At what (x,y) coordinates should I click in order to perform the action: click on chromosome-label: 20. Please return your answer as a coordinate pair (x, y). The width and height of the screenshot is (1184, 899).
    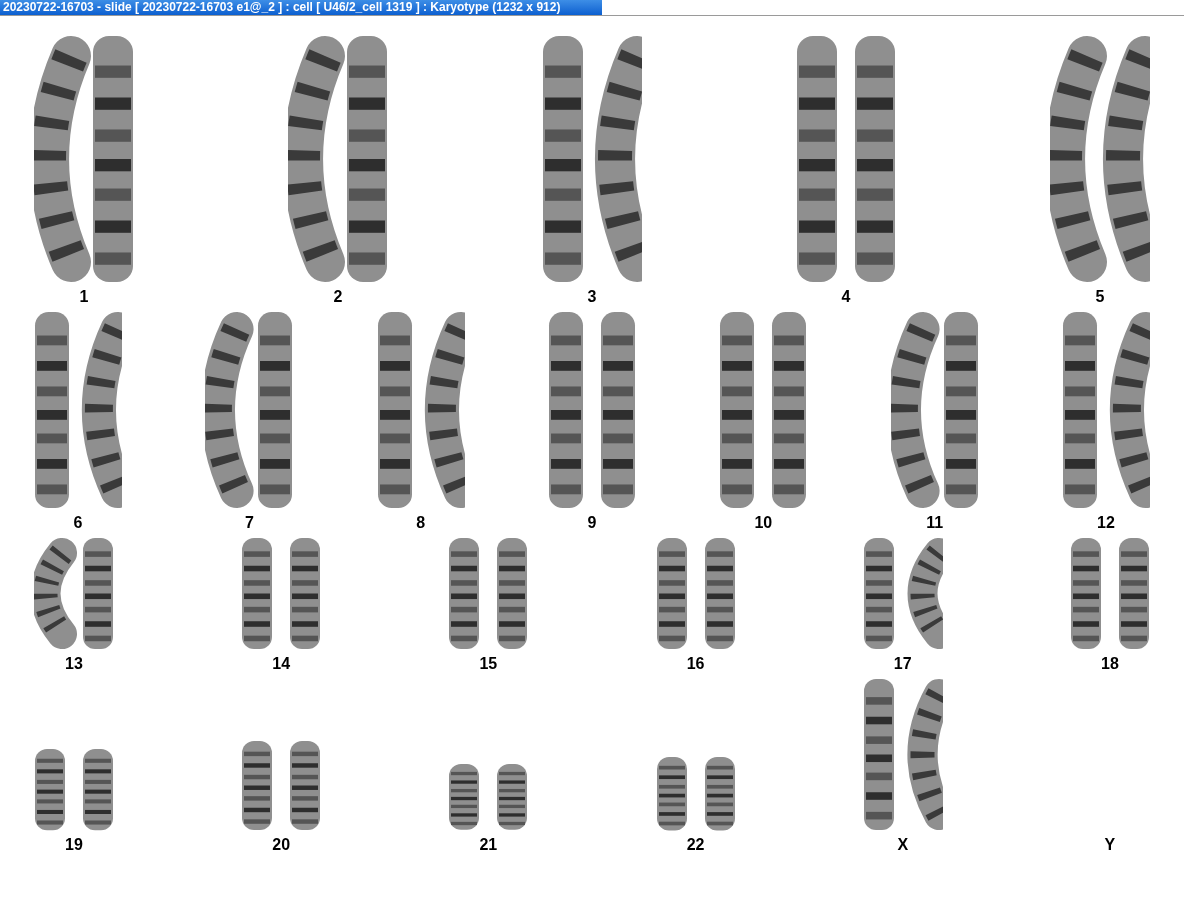
    Looking at the image, I should click on (281, 845).